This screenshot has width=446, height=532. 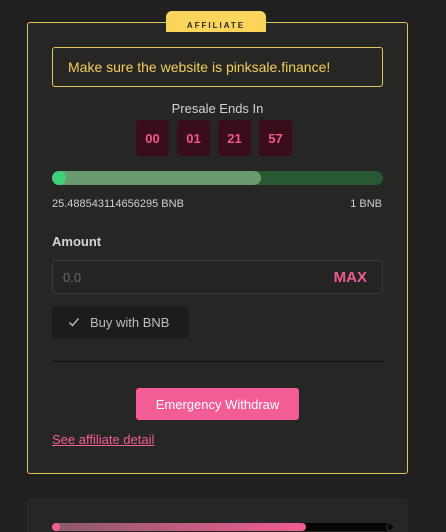 What do you see at coordinates (217, 361) in the screenshot?
I see `divider` at bounding box center [217, 361].